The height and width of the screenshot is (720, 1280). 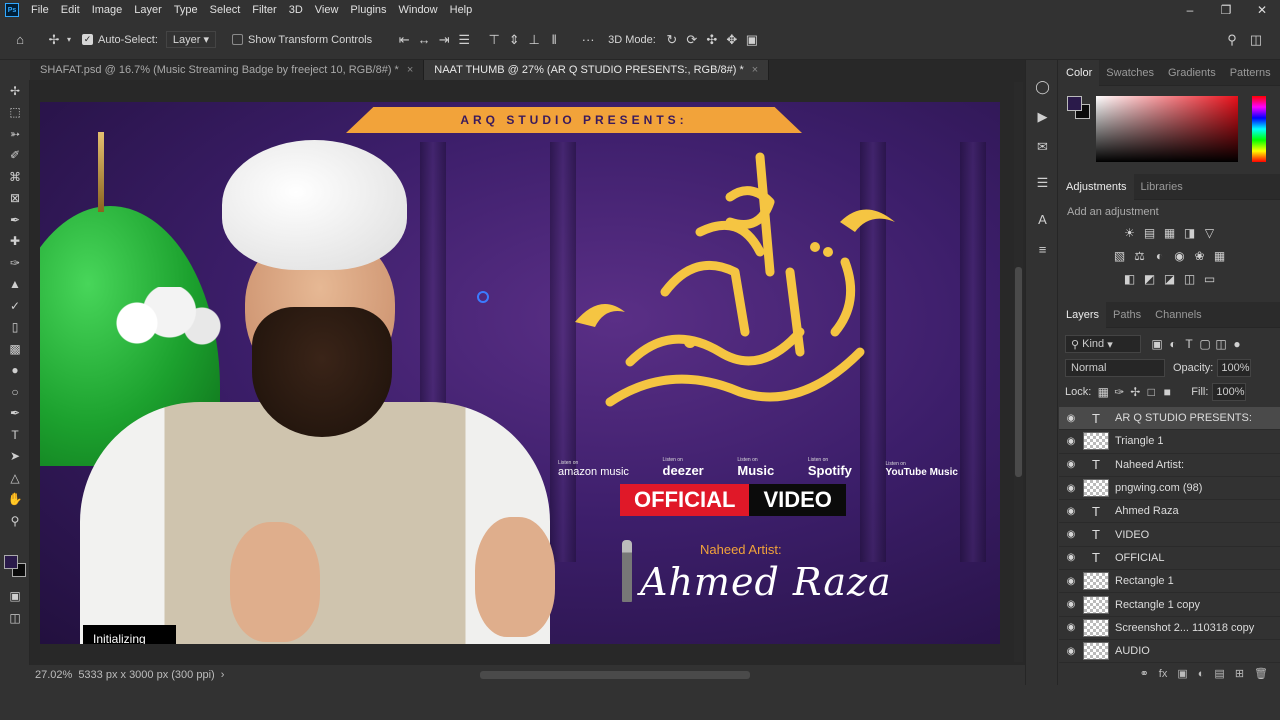 What do you see at coordinates (752, 40) in the screenshot?
I see `camera-3d-icon: ▣` at bounding box center [752, 40].